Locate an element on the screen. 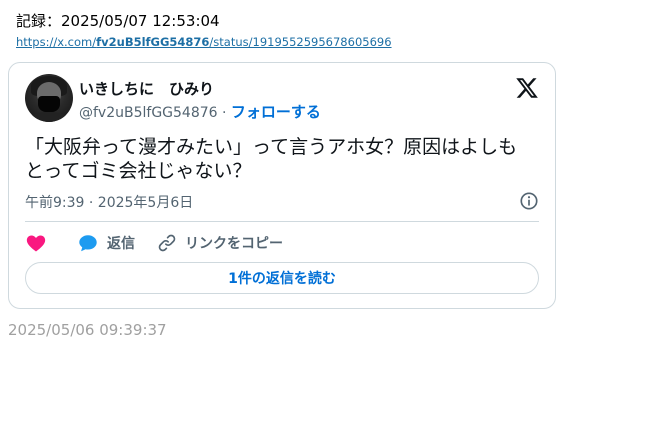 Image resolution: width=660 pixels, height=430 pixels. action-bar: 返信 リンクをコピー is located at coordinates (154, 243).